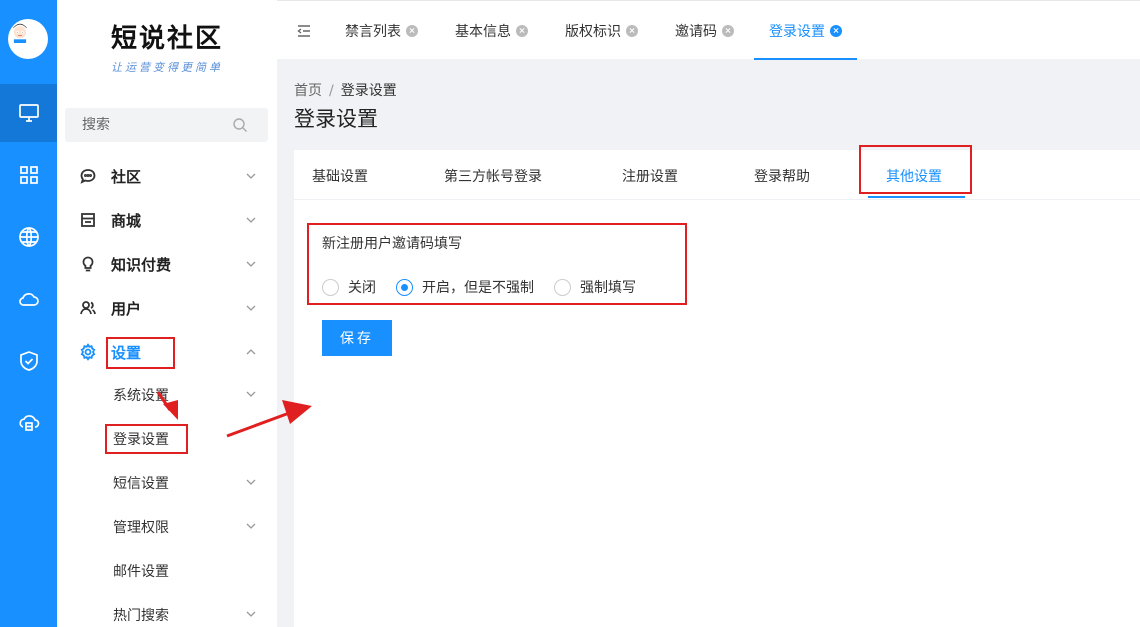 The image size is (1140, 627). Describe the element at coordinates (167, 220) in the screenshot. I see `sidebar-item-shop: 商城` at that location.